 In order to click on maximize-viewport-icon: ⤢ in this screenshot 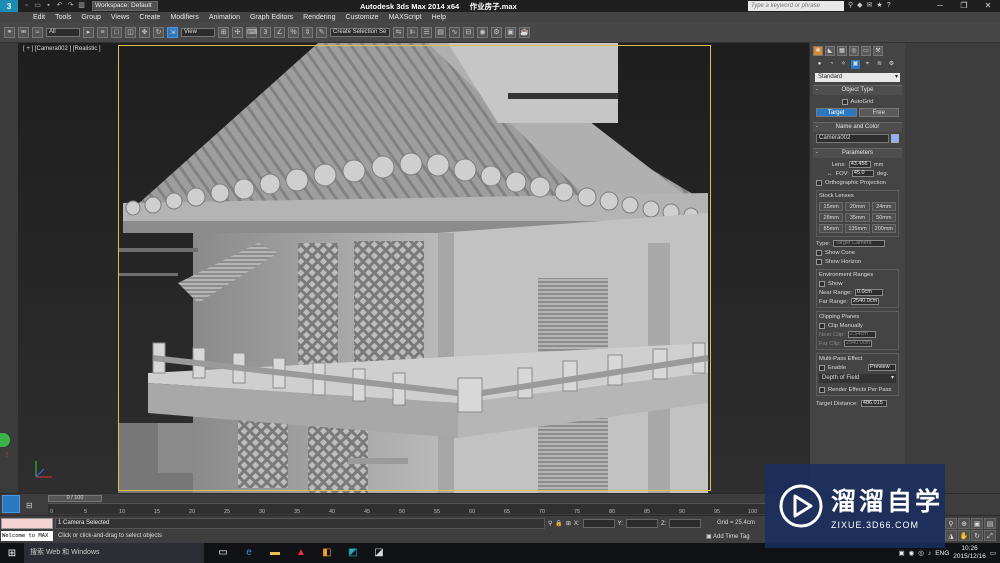, I will do `click(990, 535)`.